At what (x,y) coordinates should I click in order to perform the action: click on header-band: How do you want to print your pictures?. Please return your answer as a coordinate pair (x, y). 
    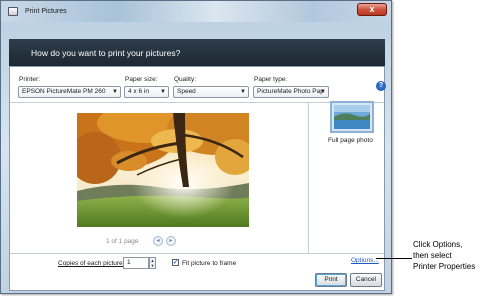
    Looking at the image, I should click on (197, 52).